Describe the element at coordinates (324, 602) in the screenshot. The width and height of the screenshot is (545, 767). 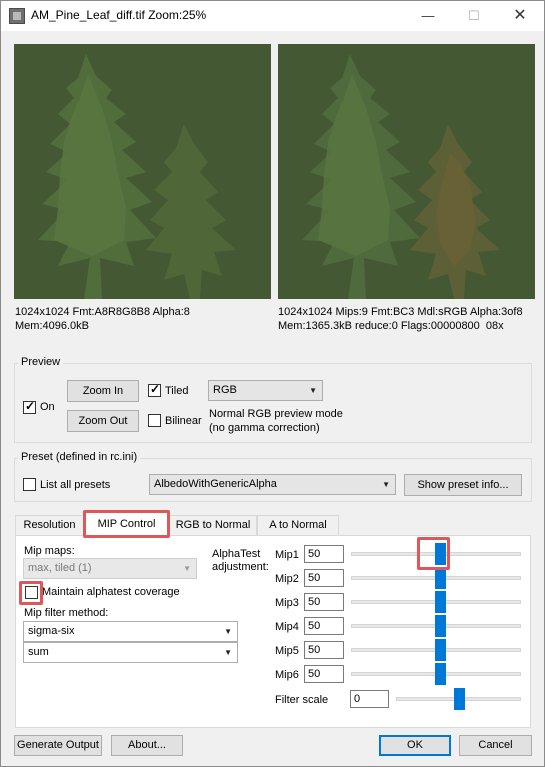
I see `mip-value-input-3: 50` at that location.